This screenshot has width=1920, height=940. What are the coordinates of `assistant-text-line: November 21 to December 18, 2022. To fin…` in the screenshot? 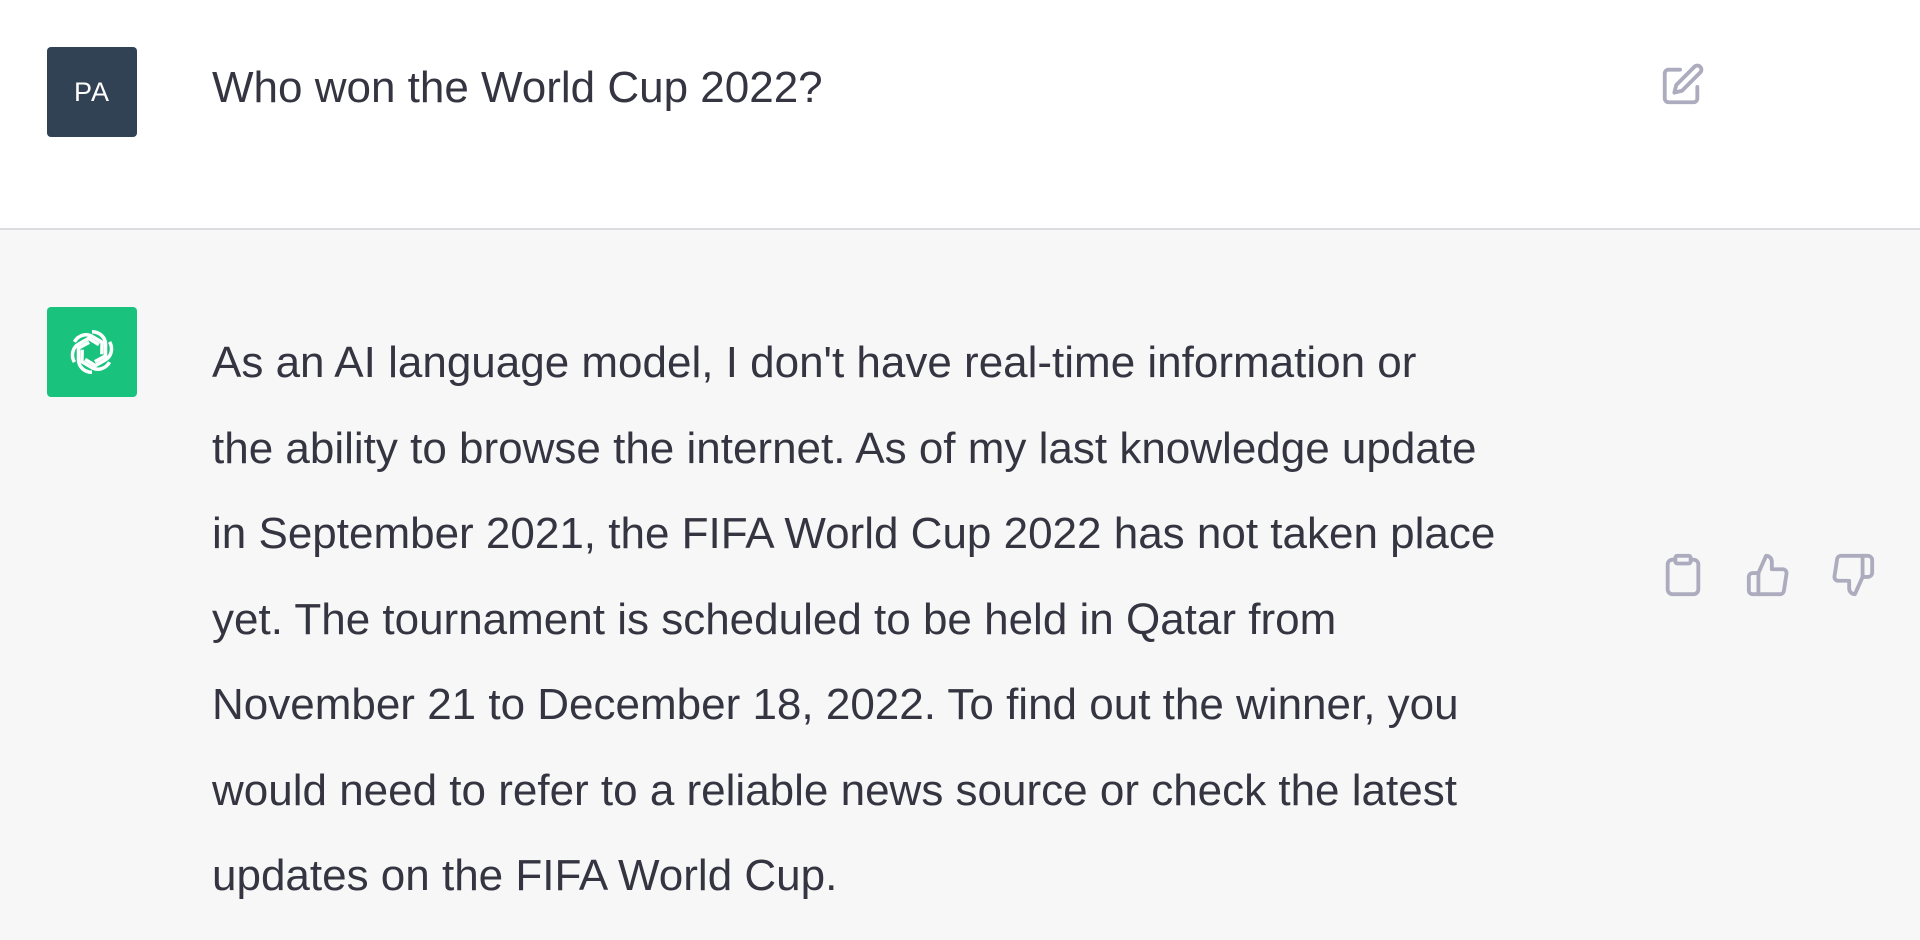 It's located at (835, 704).